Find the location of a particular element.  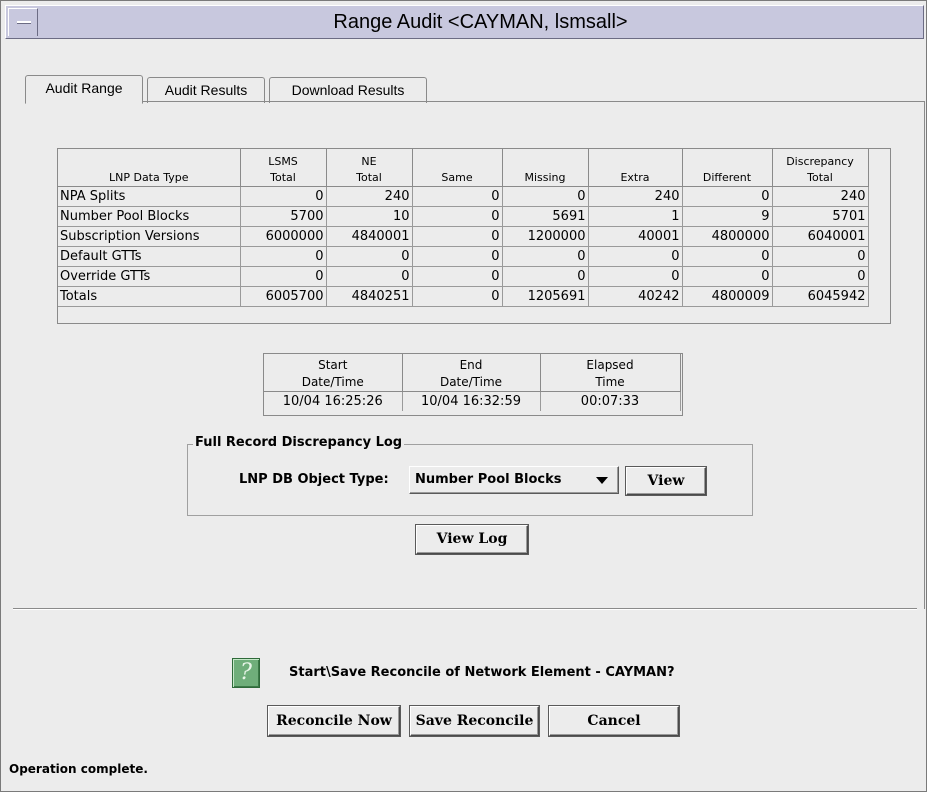

col-header-different: Different is located at coordinates (727, 168).